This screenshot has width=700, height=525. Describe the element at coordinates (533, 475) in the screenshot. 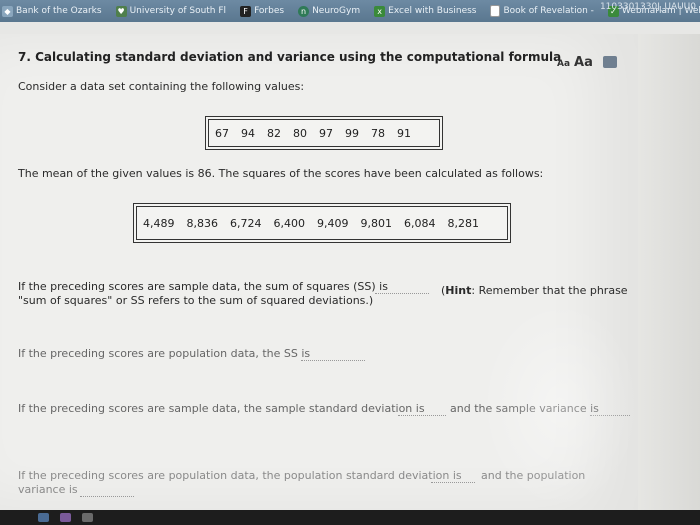

I see `q4-text-variance: and the population` at that location.